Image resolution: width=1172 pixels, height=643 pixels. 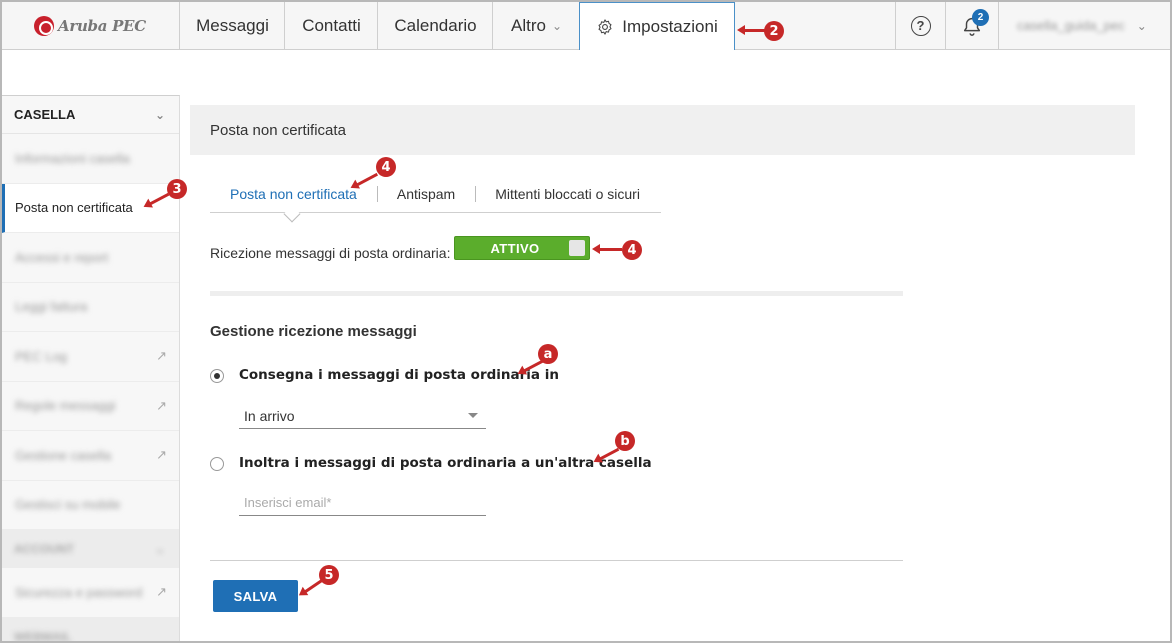 What do you see at coordinates (577, 248) in the screenshot?
I see `toggle-knob` at bounding box center [577, 248].